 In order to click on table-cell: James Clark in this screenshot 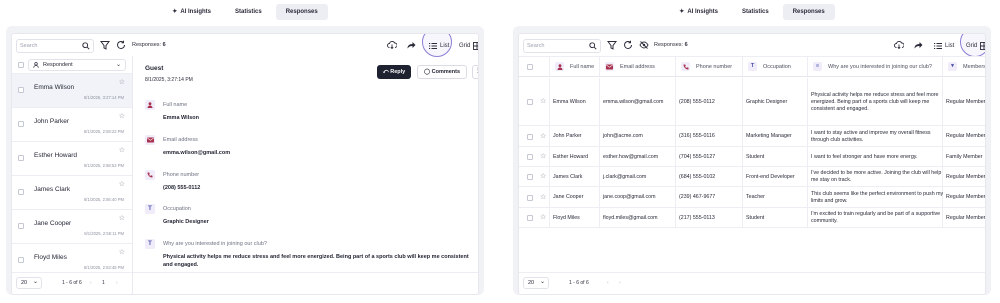, I will do `click(568, 176)`.